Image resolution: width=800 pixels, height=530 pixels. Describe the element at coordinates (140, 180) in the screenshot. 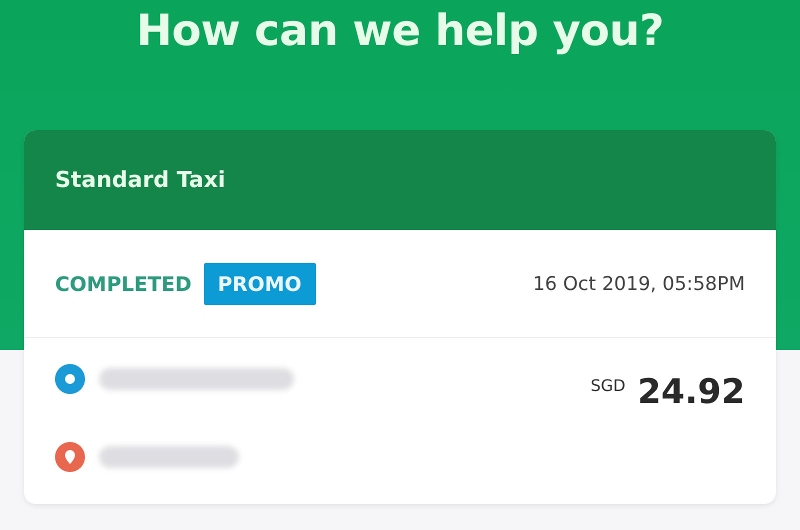

I see `service-name: Standard Taxi` at that location.